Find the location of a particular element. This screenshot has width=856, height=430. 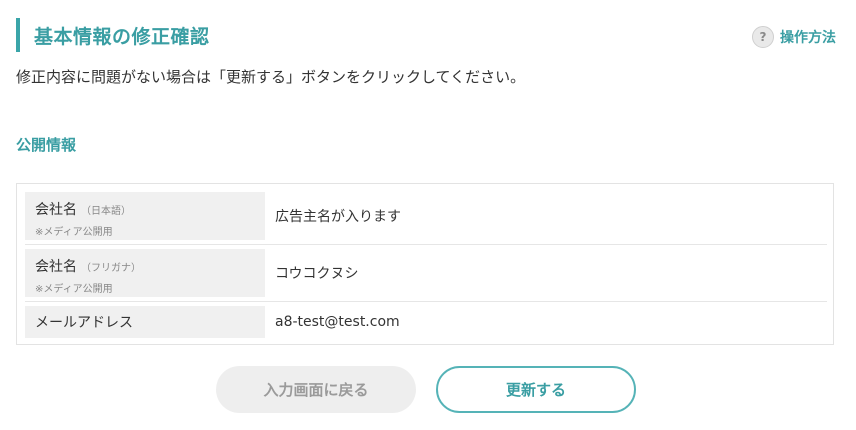

page-title: 基本情報の修正確認 is located at coordinates (122, 37).